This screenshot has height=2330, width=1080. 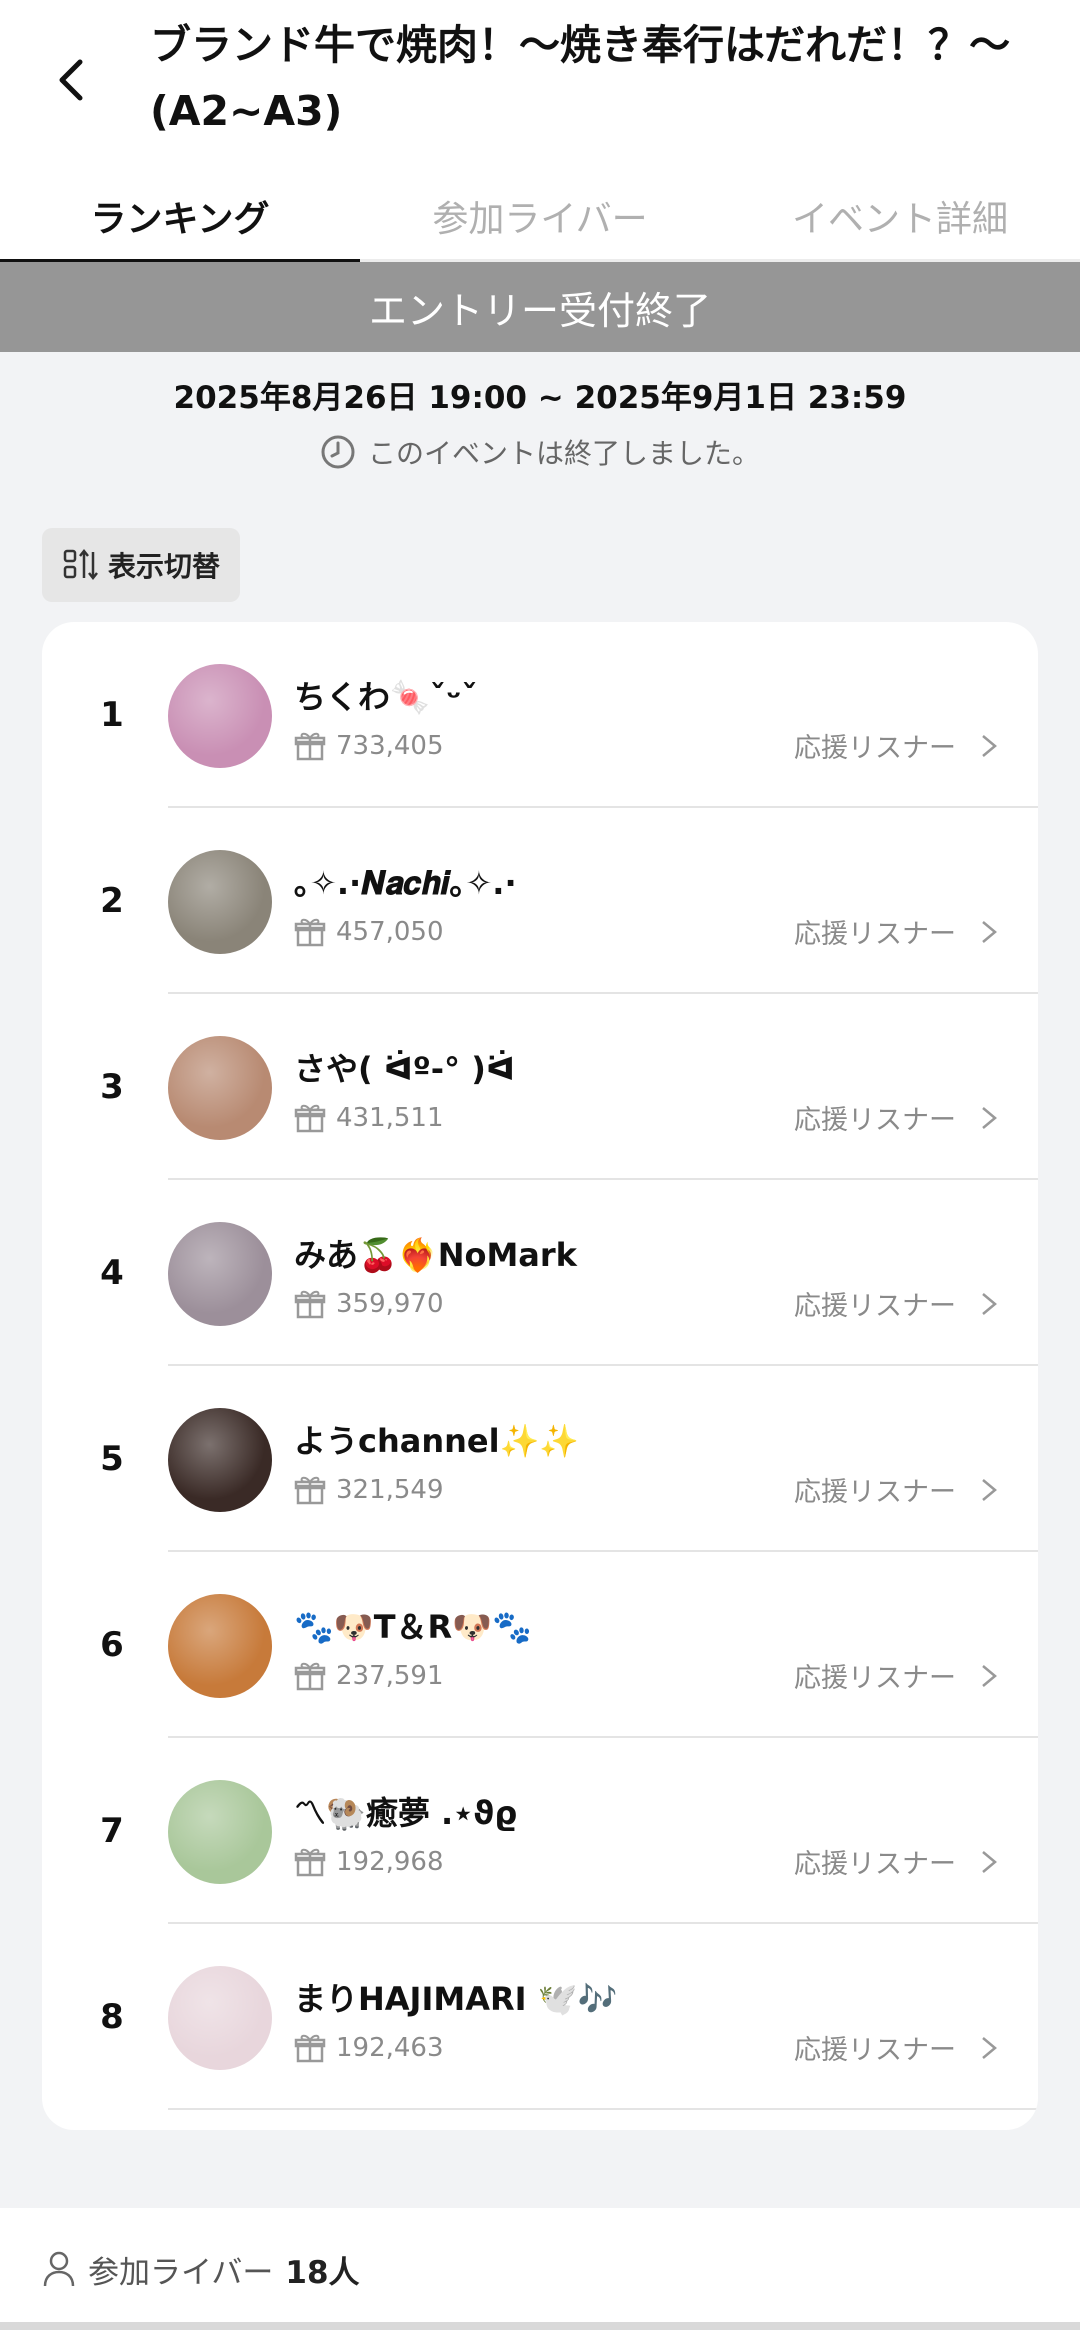 I want to click on user-icon, so click(x=59, y=2269).